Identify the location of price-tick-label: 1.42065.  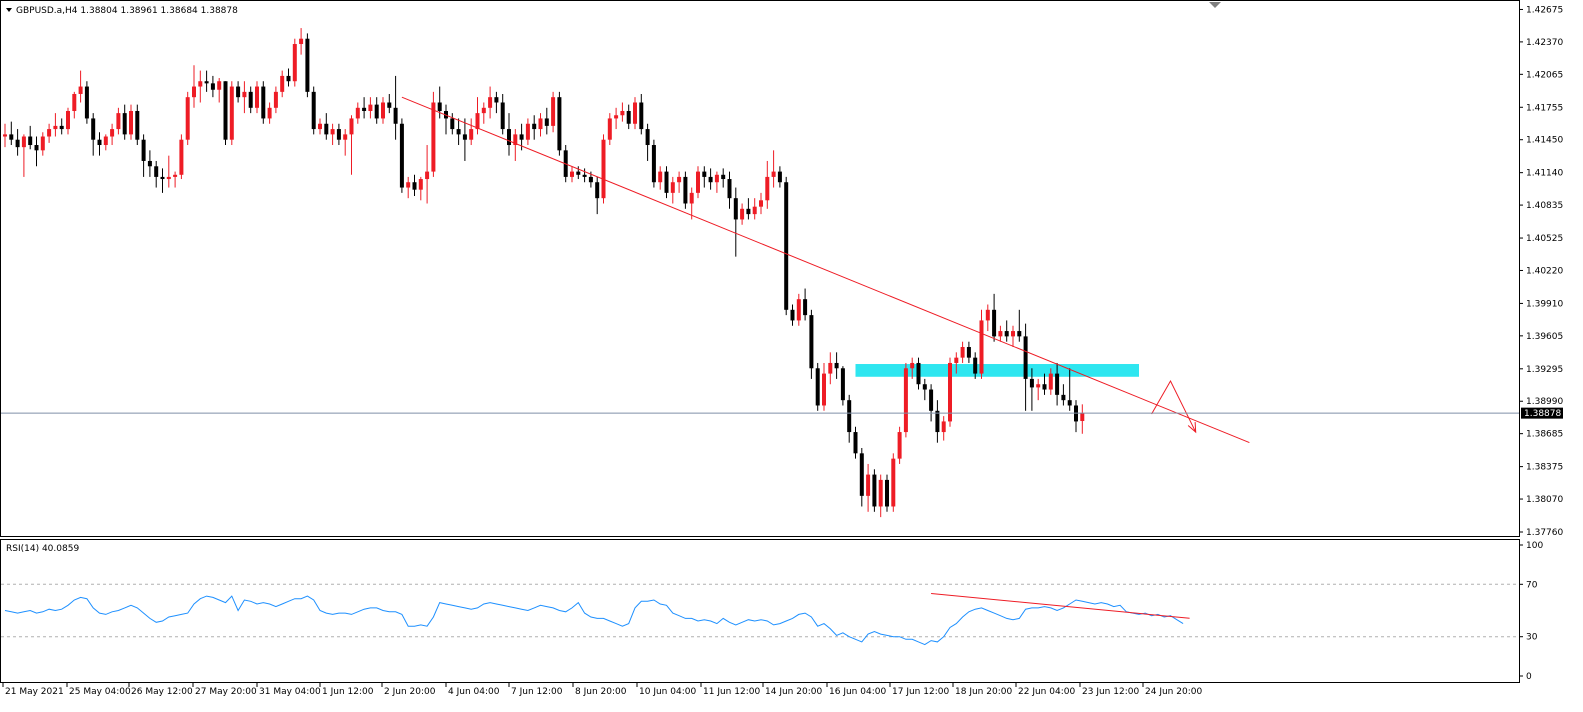
(1544, 75).